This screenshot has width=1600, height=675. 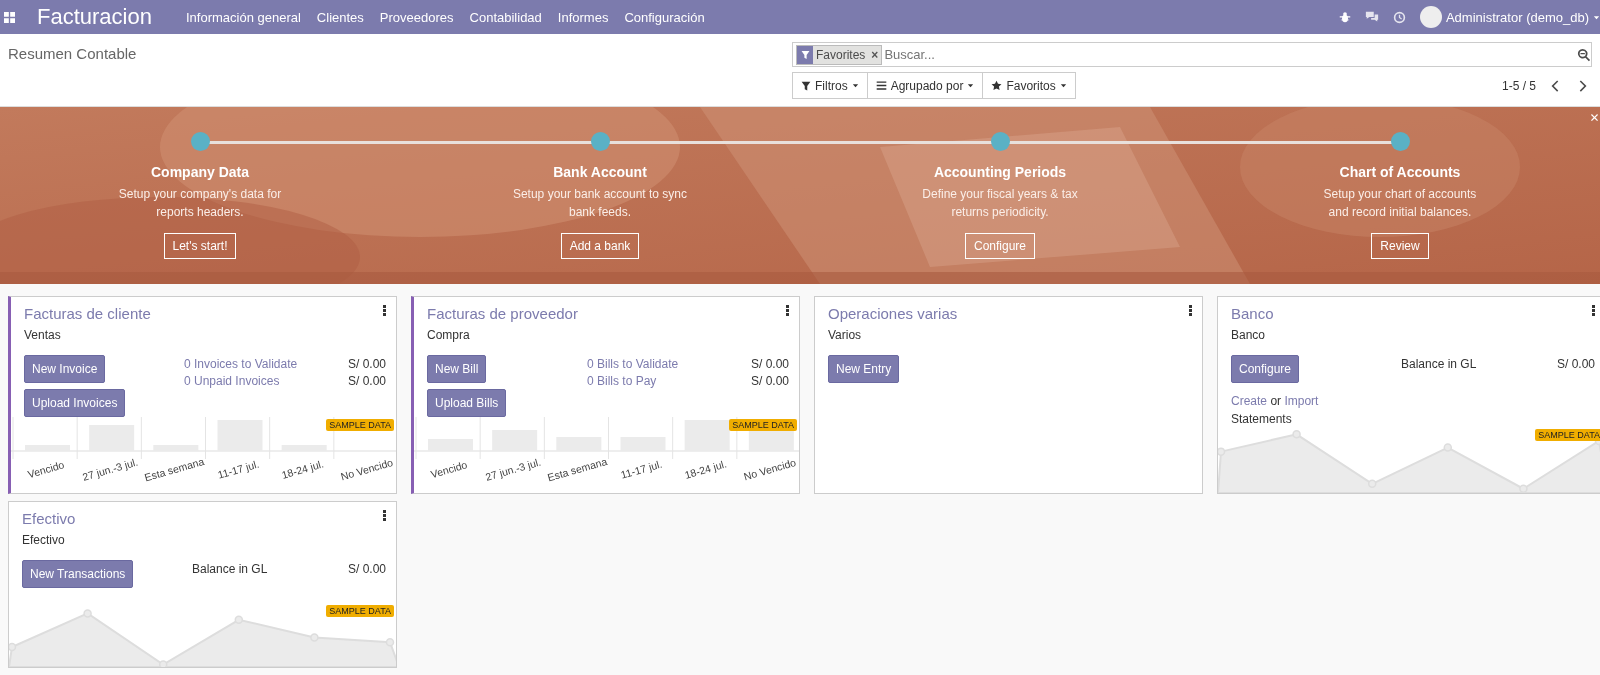 What do you see at coordinates (42, 335) in the screenshot?
I see `card-subtitle: Ventas` at bounding box center [42, 335].